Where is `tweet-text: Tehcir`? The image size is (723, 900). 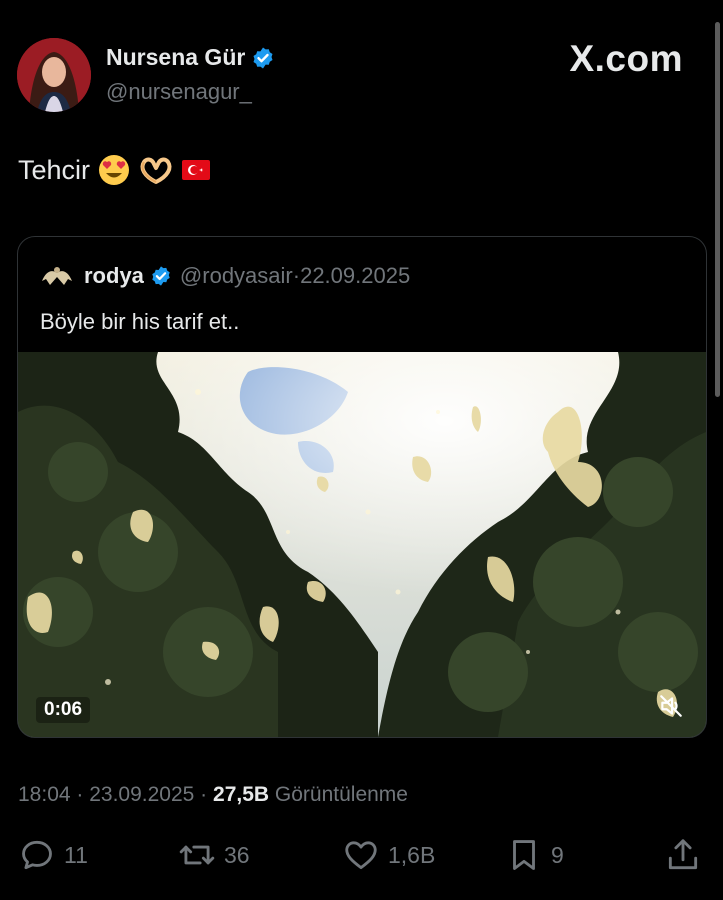 tweet-text: Tehcir is located at coordinates (114, 170).